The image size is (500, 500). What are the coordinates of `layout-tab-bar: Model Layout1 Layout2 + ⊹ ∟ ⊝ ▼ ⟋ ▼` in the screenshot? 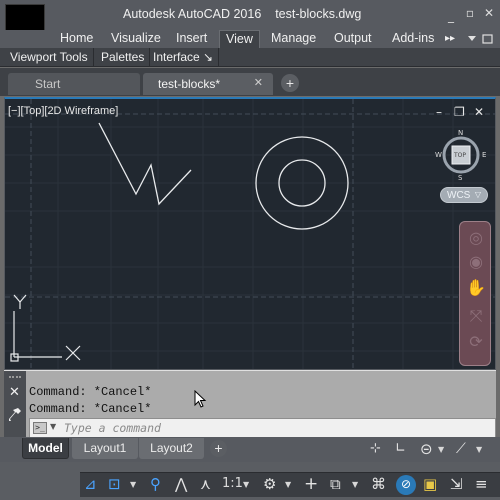 It's located at (250, 449).